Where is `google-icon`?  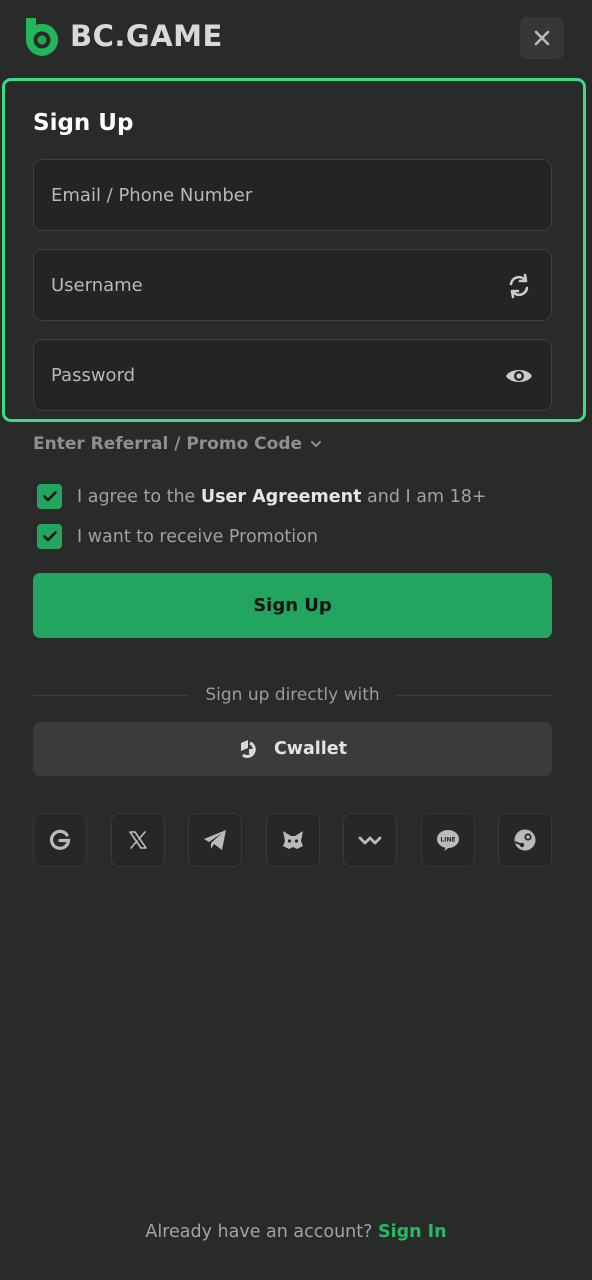
google-icon is located at coordinates (60, 839).